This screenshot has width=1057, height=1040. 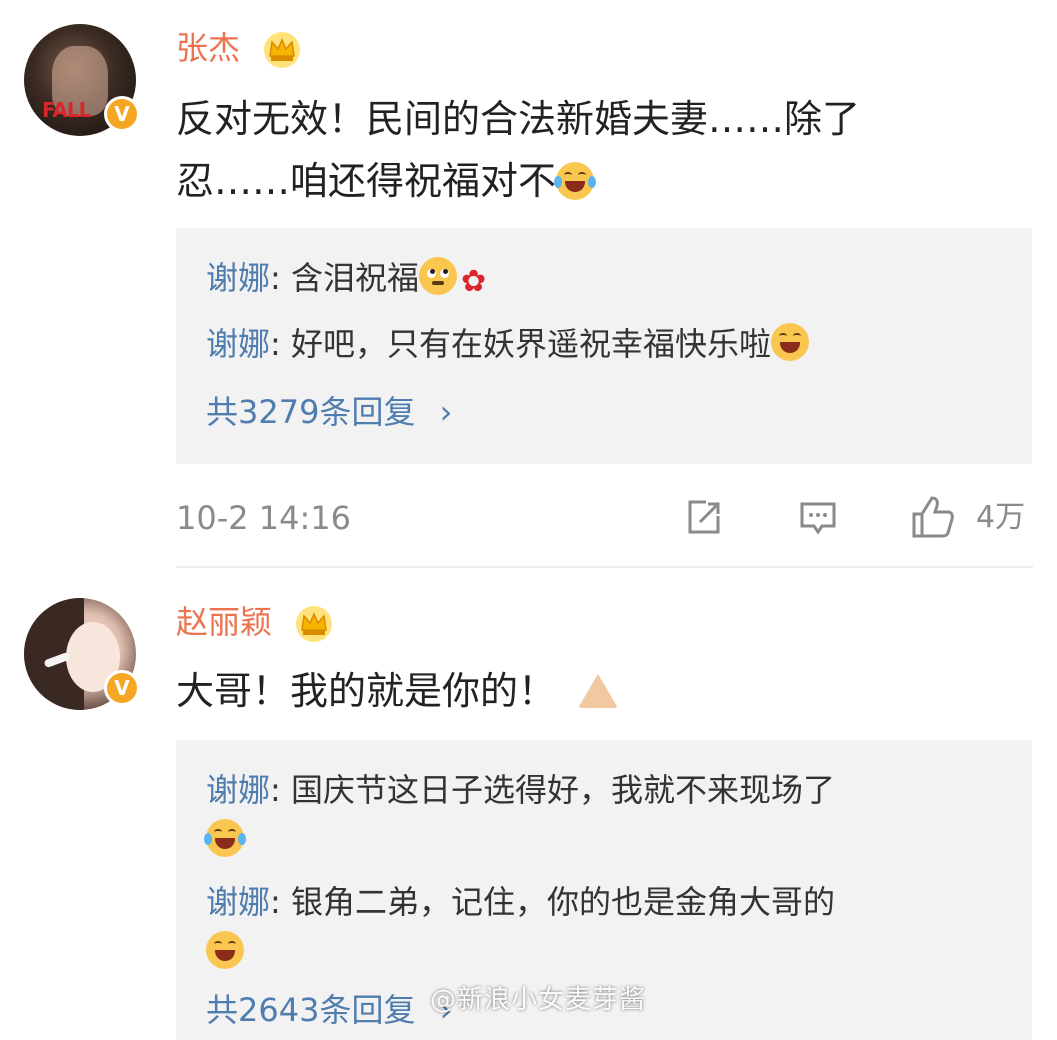 I want to click on pray-hands-emoji, so click(x=598, y=691).